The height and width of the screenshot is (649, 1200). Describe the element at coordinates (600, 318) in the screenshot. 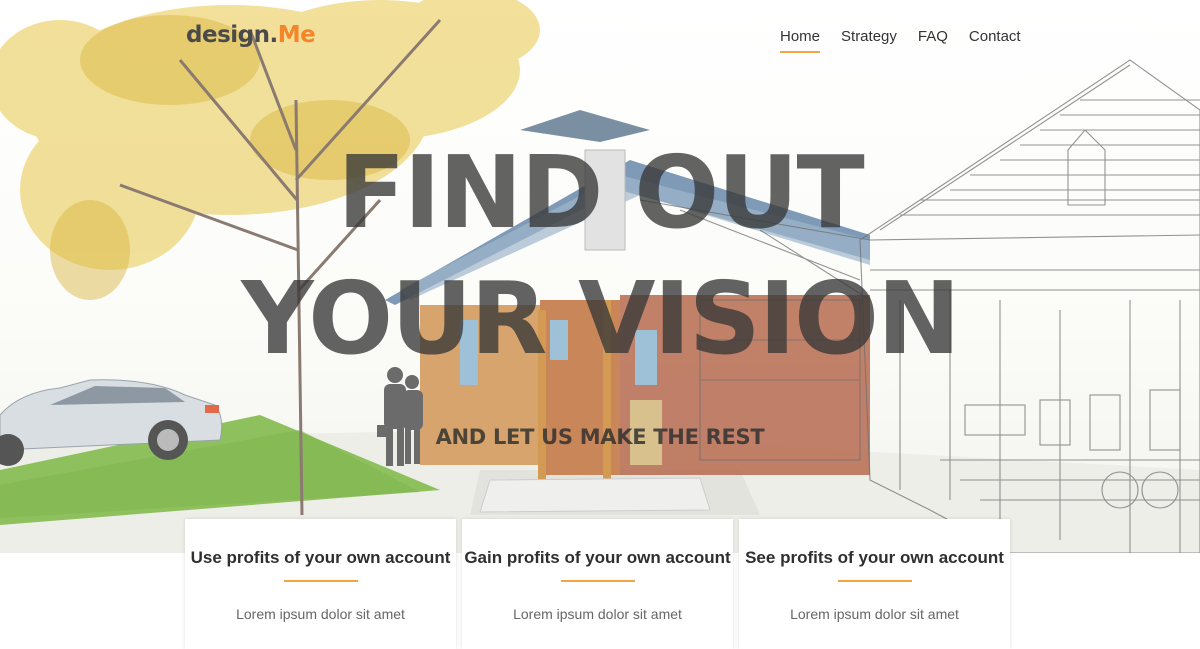

I see `hero-headline-line2: YOUR VISION` at that location.